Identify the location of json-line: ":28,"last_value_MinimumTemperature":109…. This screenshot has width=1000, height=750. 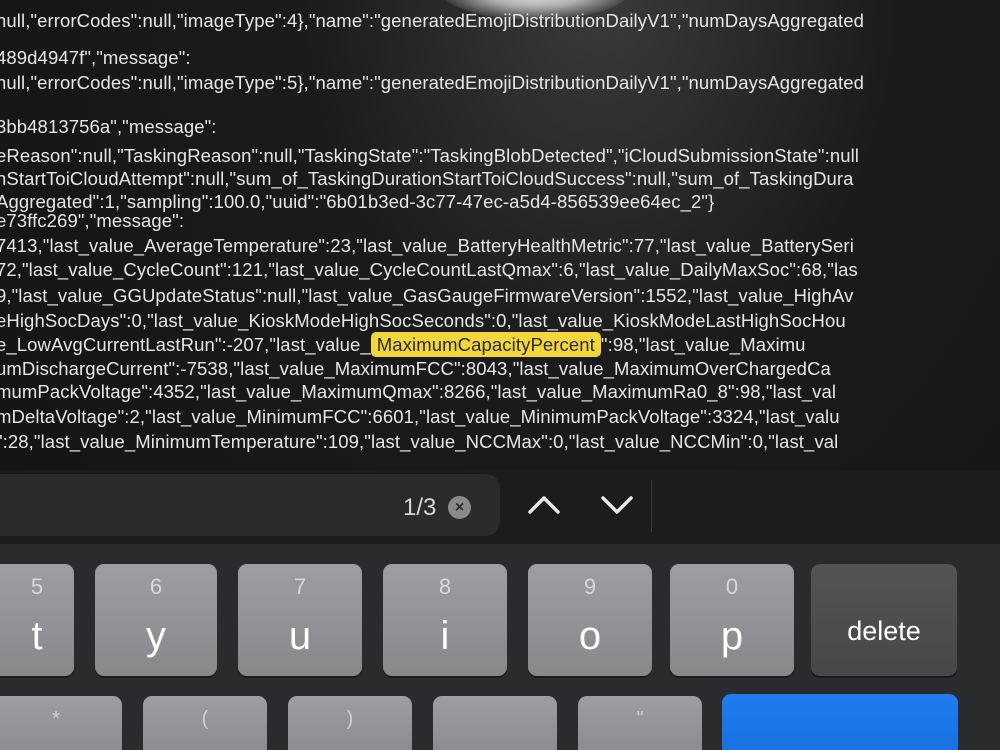
(419, 441).